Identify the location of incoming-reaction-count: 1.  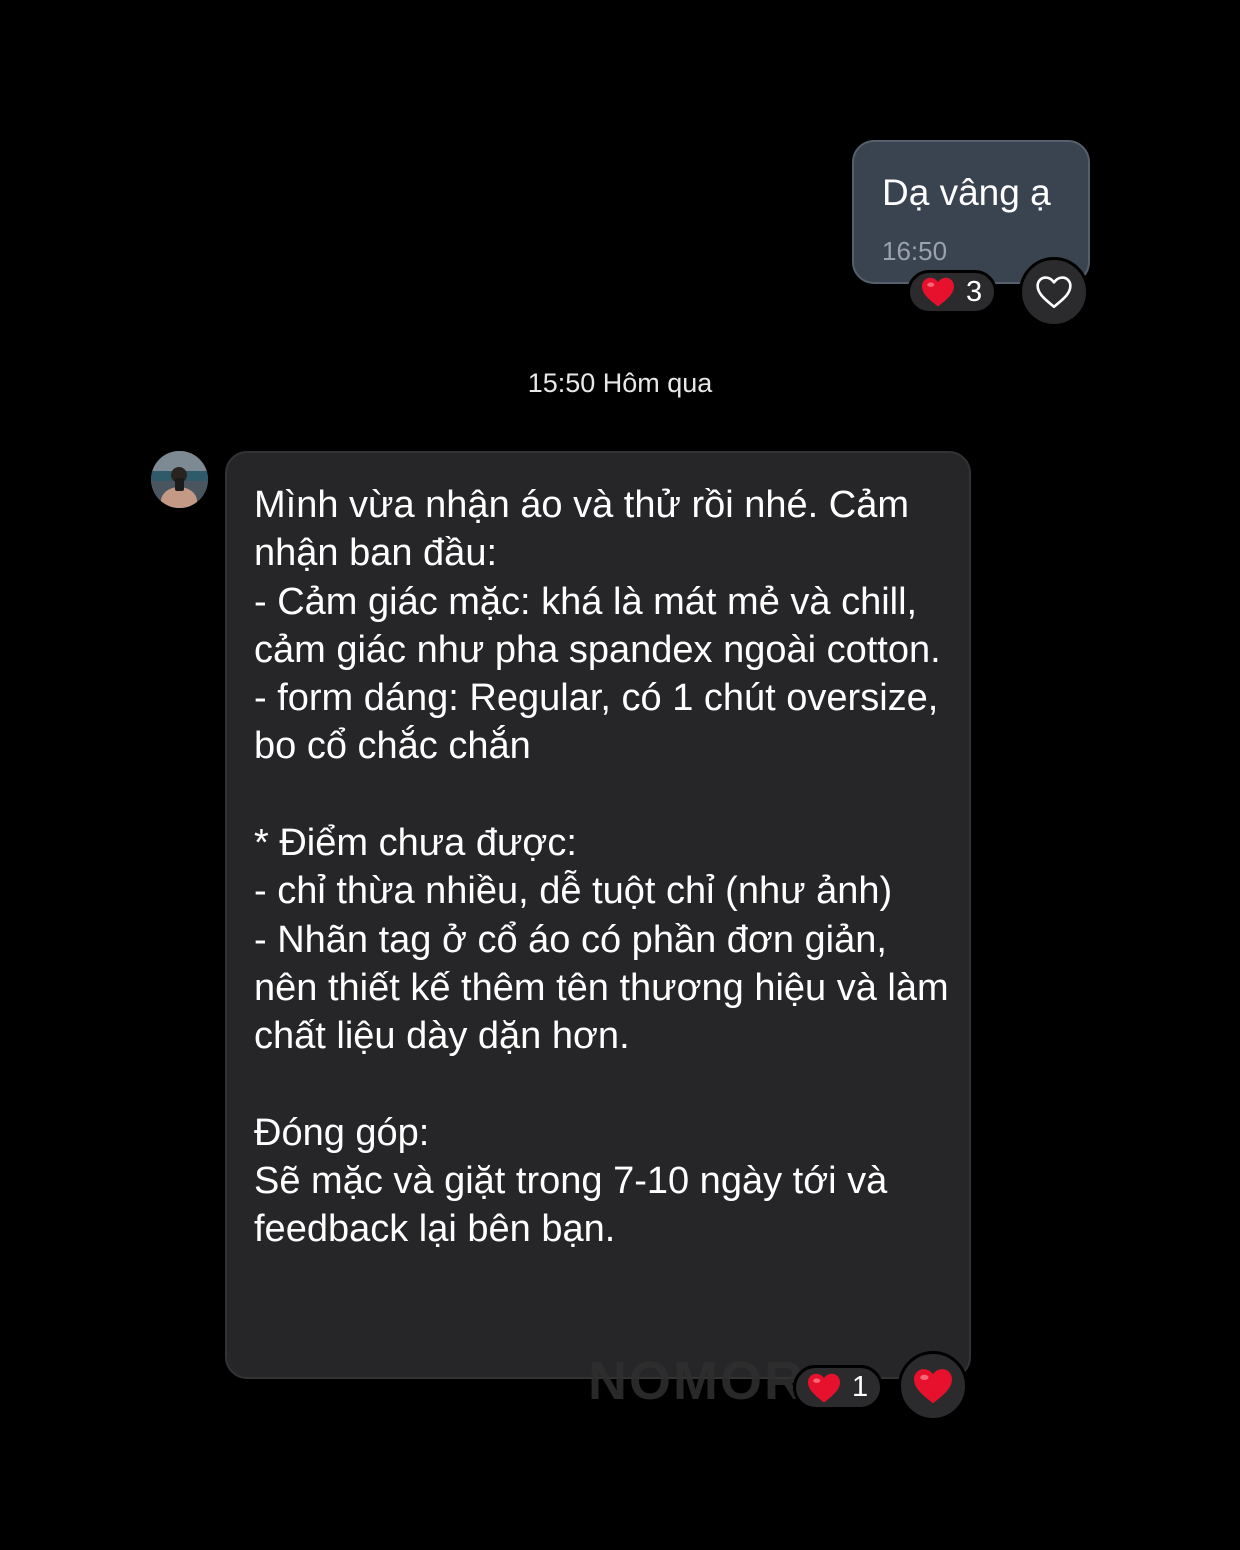
(860, 1387).